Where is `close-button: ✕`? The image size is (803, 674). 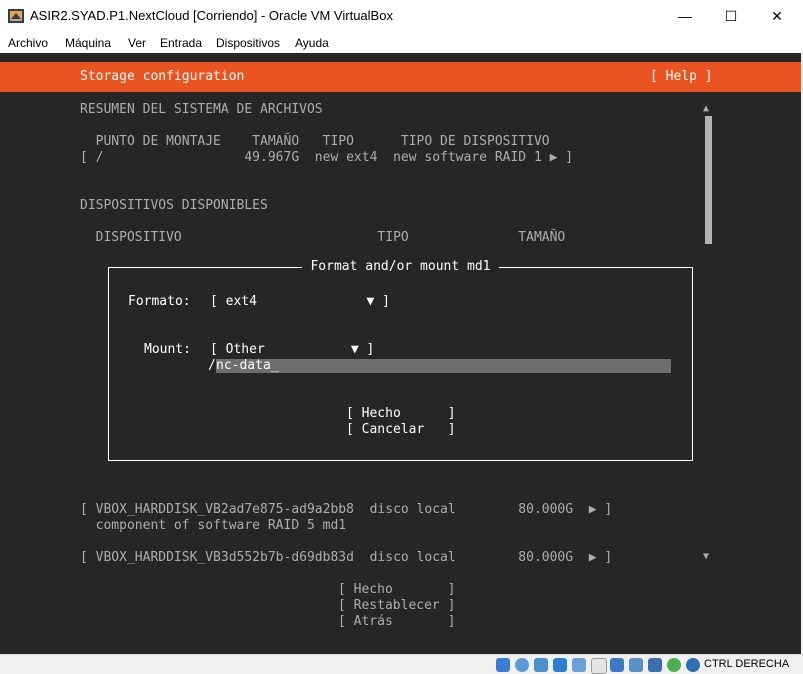 close-button: ✕ is located at coordinates (777, 16).